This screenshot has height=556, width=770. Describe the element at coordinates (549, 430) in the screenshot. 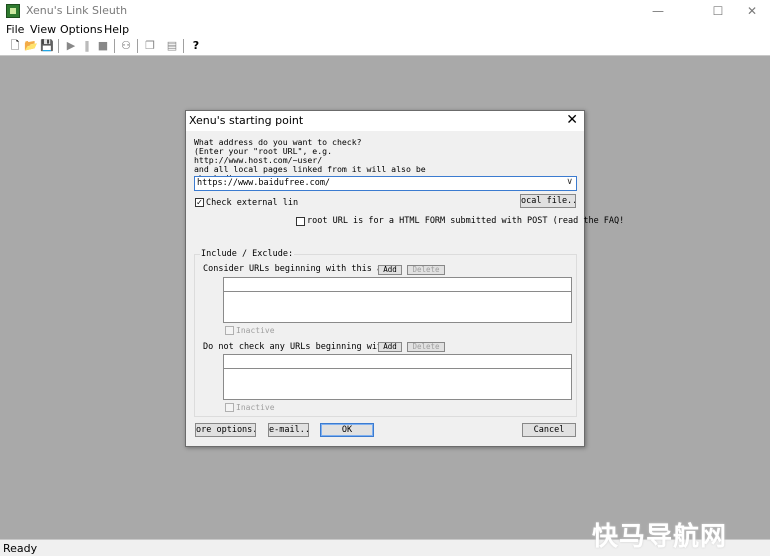

I see `cancel-button: Cancel` at that location.